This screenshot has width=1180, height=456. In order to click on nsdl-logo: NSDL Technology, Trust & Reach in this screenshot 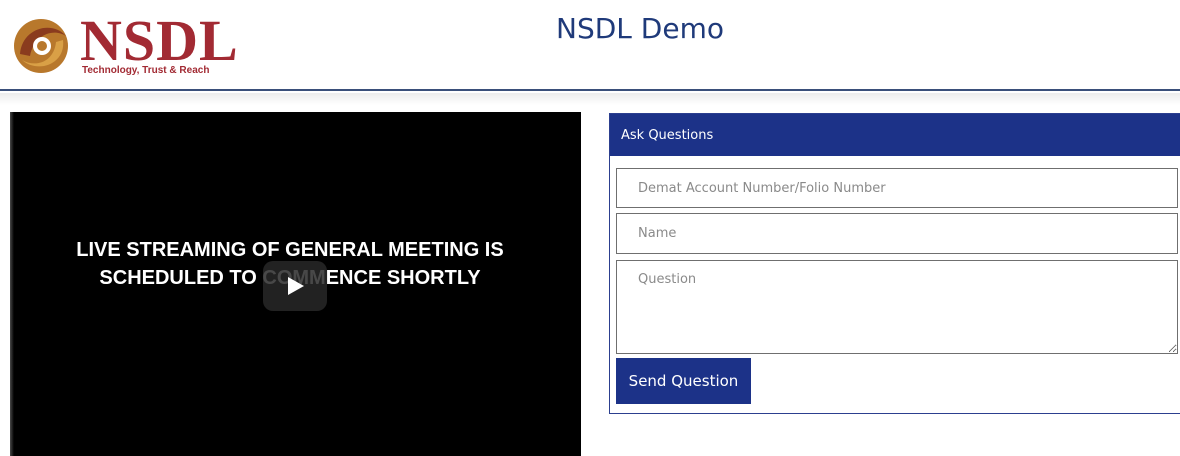, I will do `click(123, 44)`.